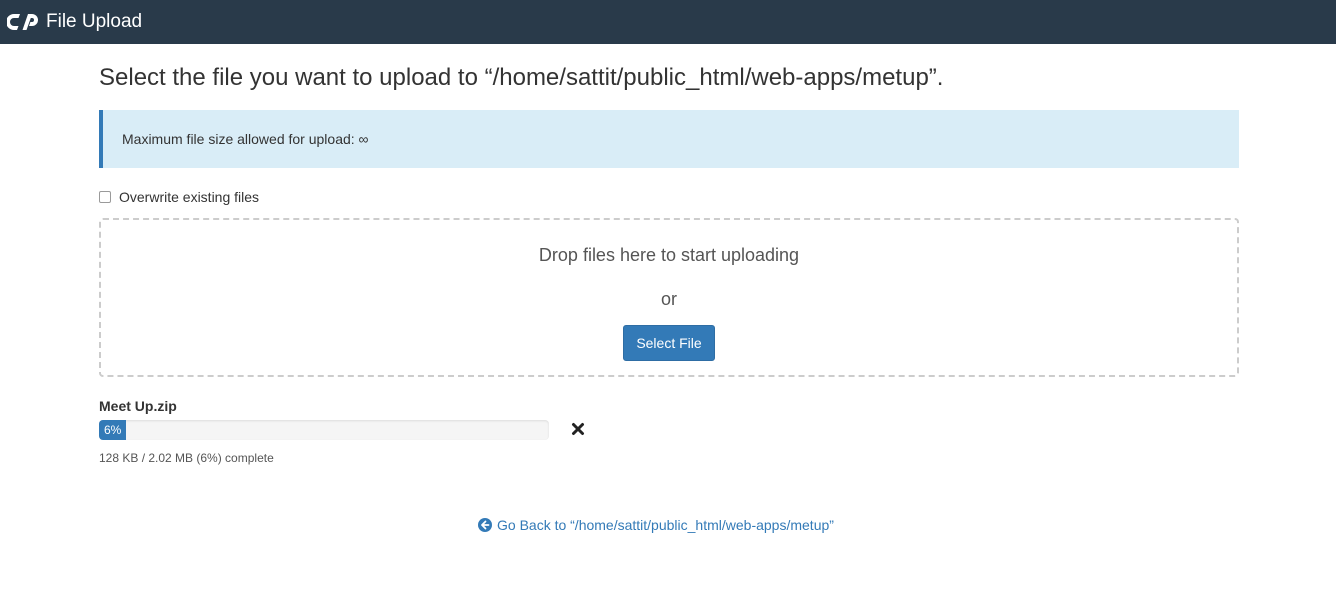 Image resolution: width=1336 pixels, height=590 pixels. What do you see at coordinates (94, 21) in the screenshot?
I see `app-title: File Upload` at bounding box center [94, 21].